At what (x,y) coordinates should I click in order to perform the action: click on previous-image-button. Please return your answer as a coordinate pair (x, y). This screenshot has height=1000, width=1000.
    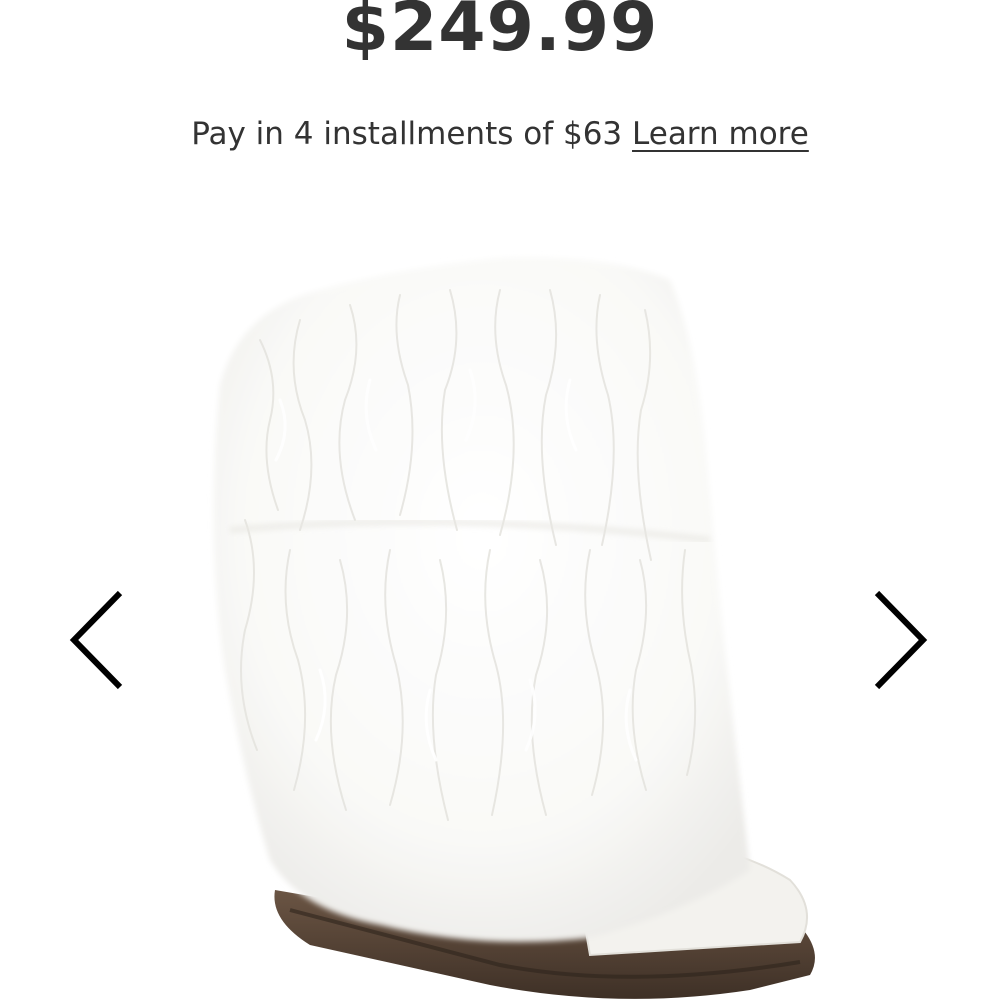
    Looking at the image, I should click on (95, 640).